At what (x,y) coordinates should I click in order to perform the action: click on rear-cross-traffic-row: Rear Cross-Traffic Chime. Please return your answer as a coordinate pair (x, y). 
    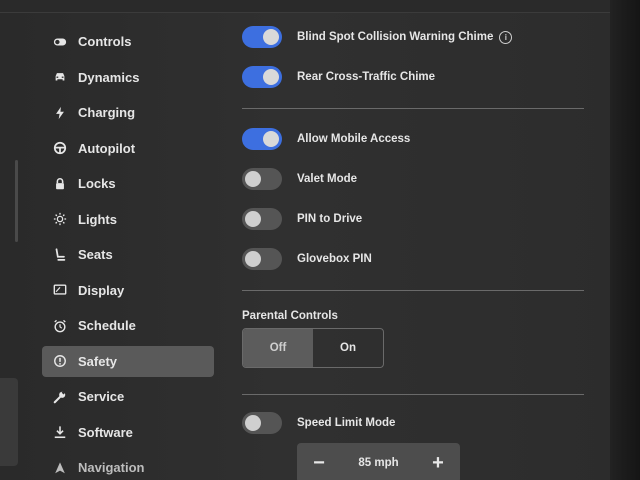
    Looking at the image, I should click on (338, 77).